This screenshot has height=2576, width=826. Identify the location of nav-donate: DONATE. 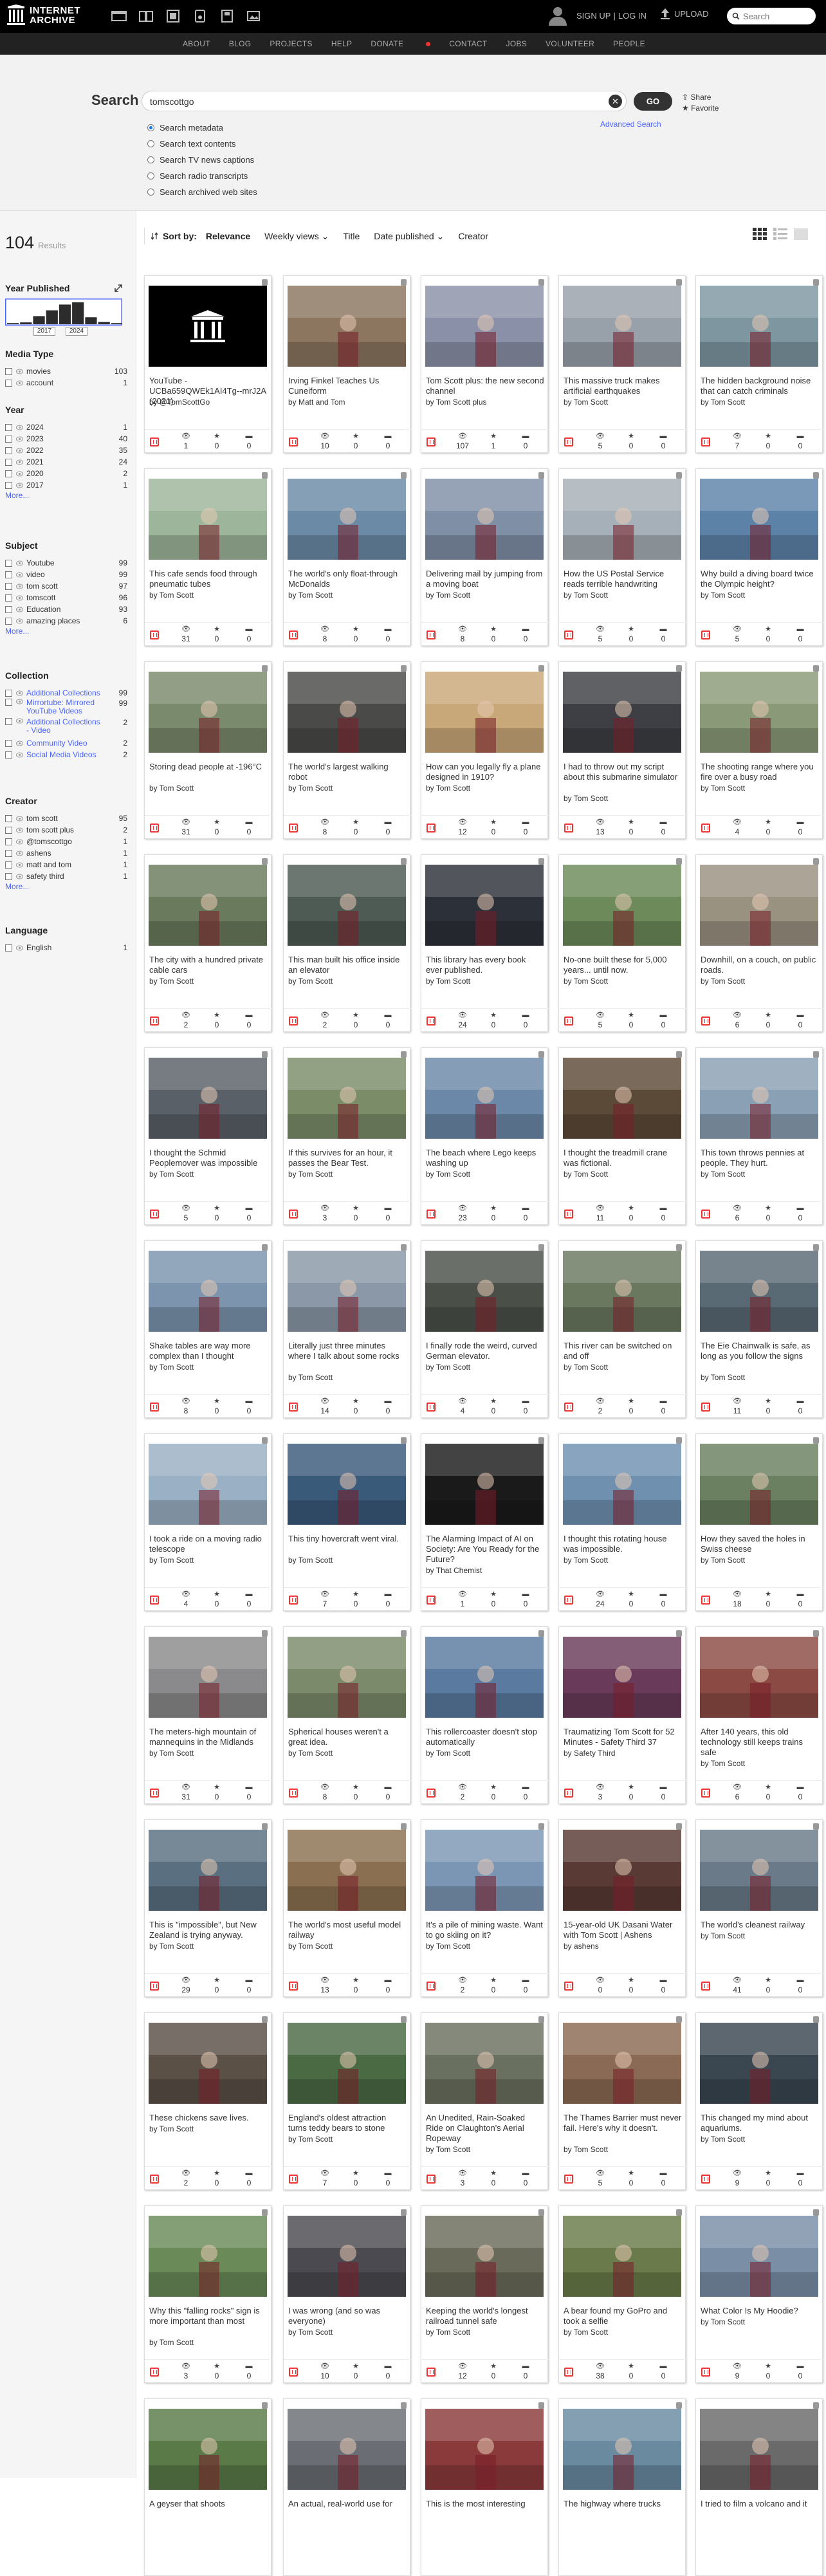
(401, 43).